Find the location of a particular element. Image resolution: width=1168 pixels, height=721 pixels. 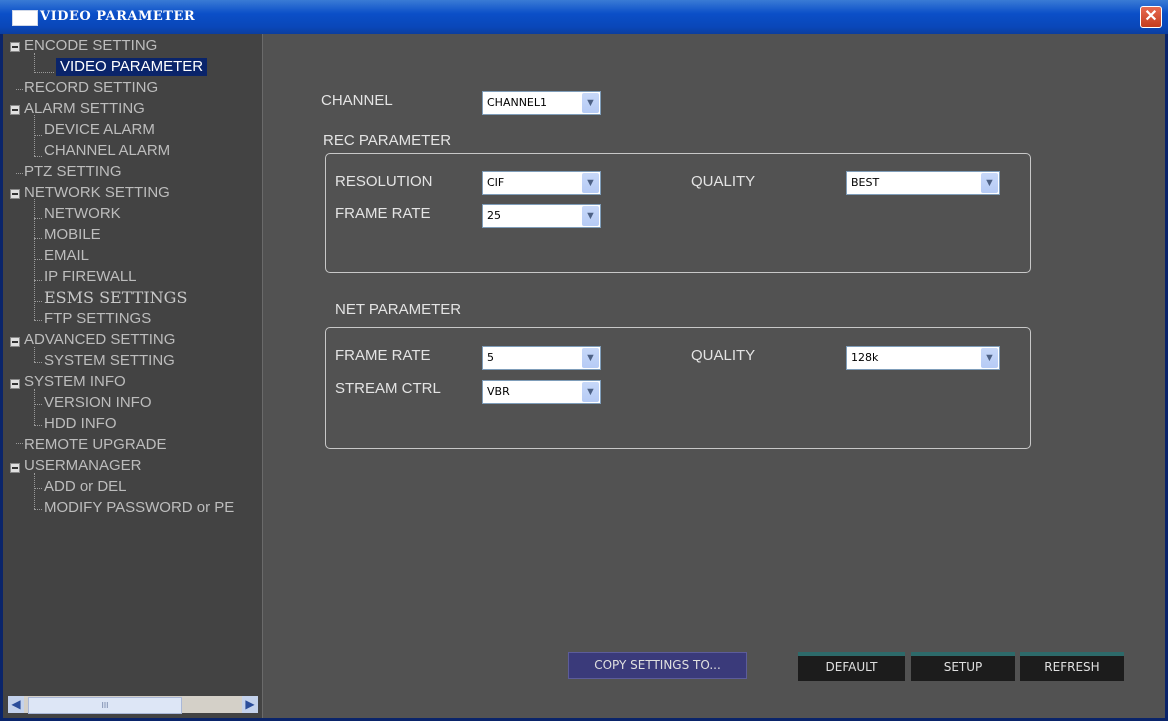

tree-item-add-or-del: ADD or DEL is located at coordinates (85, 487).